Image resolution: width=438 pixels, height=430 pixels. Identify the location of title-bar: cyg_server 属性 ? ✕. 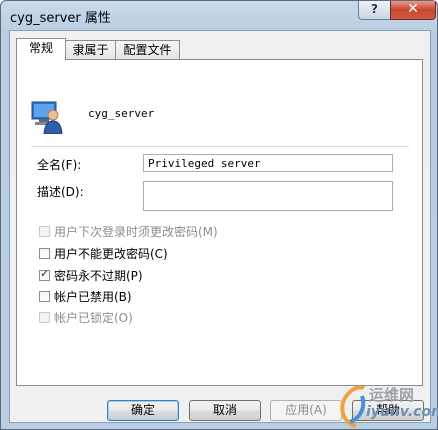
(219, 15).